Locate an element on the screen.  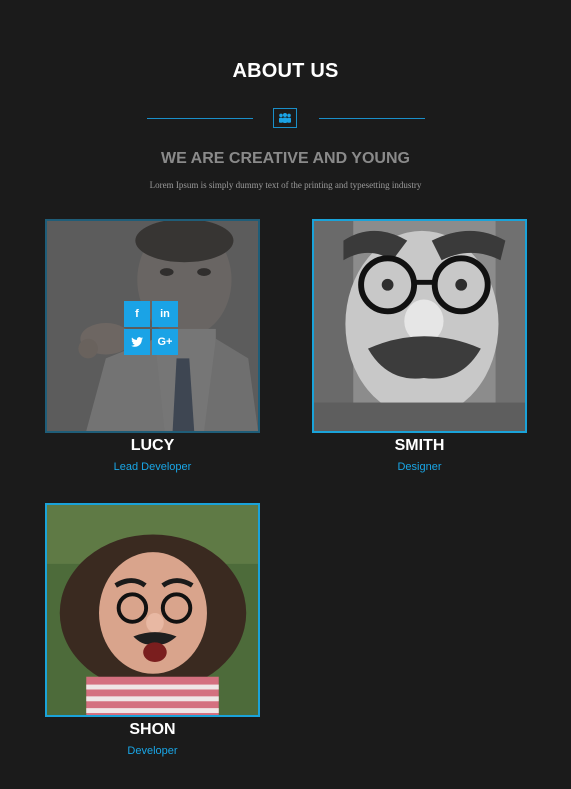
section-title: ABOUT US is located at coordinates (285, 71).